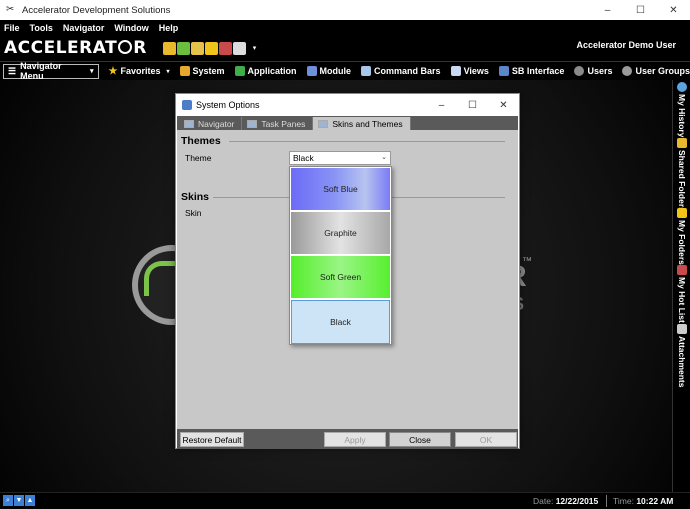  What do you see at coordinates (12, 28) in the screenshot?
I see `menu-file: File` at bounding box center [12, 28].